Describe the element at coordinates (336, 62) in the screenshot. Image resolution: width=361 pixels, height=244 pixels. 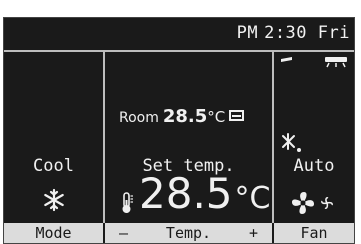
I see `louver-icon` at that location.